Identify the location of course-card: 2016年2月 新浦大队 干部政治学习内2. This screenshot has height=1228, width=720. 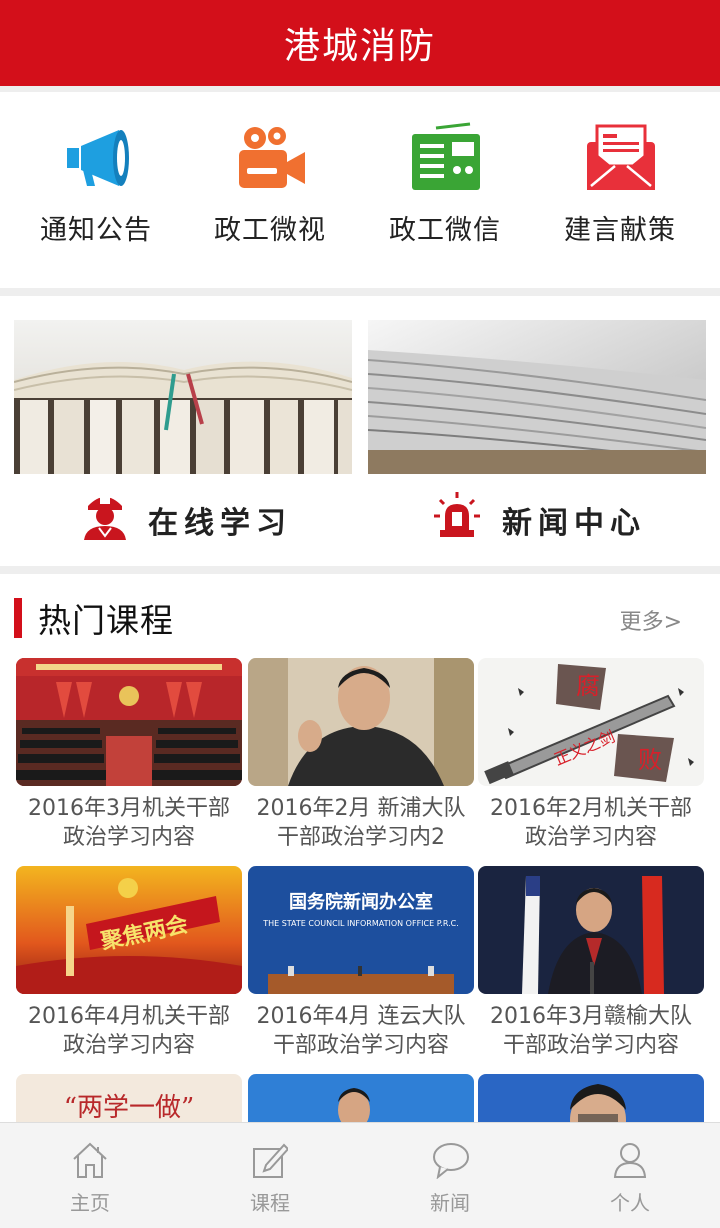
(361, 758).